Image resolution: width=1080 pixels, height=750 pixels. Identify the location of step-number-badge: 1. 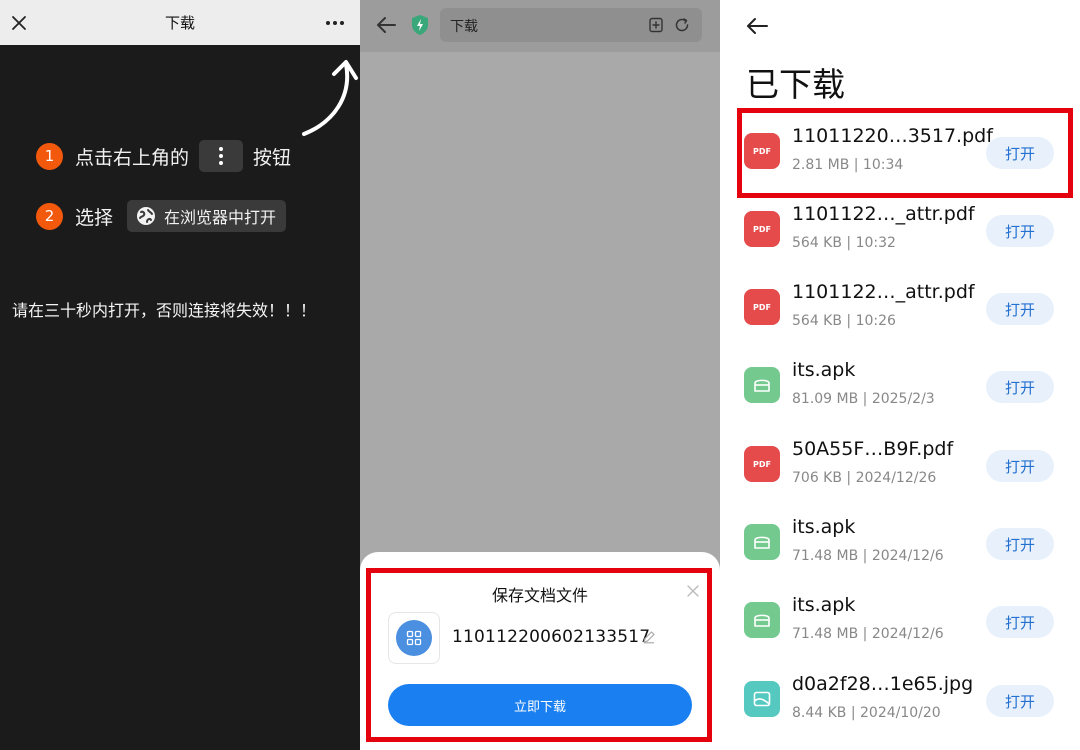
(49, 156).